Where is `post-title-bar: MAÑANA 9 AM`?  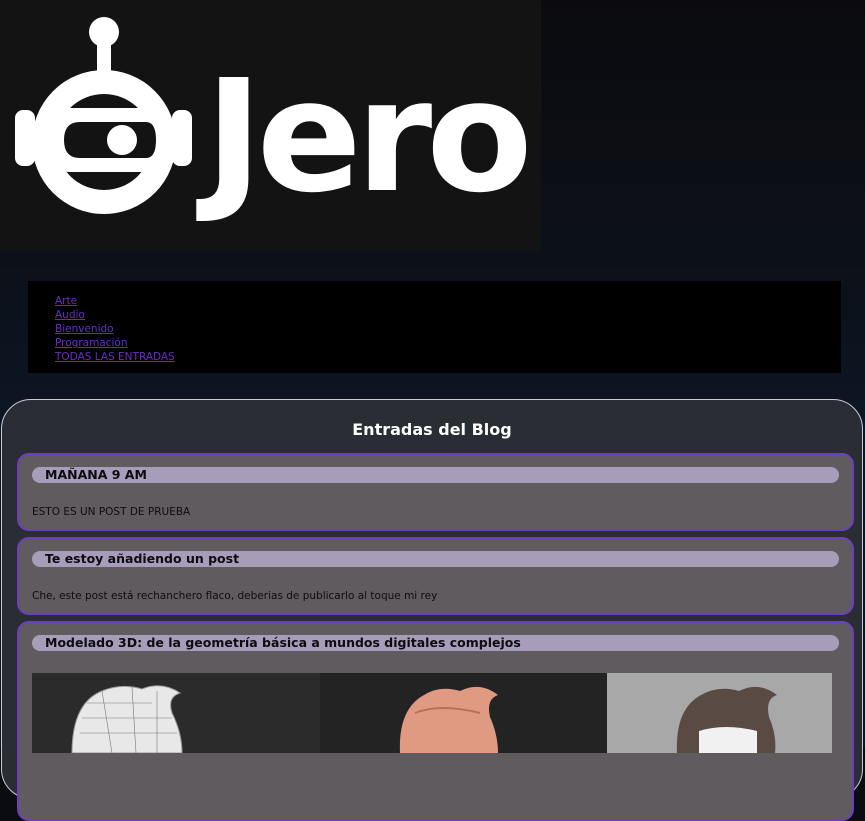
post-title-bar: MAÑANA 9 AM is located at coordinates (435, 475).